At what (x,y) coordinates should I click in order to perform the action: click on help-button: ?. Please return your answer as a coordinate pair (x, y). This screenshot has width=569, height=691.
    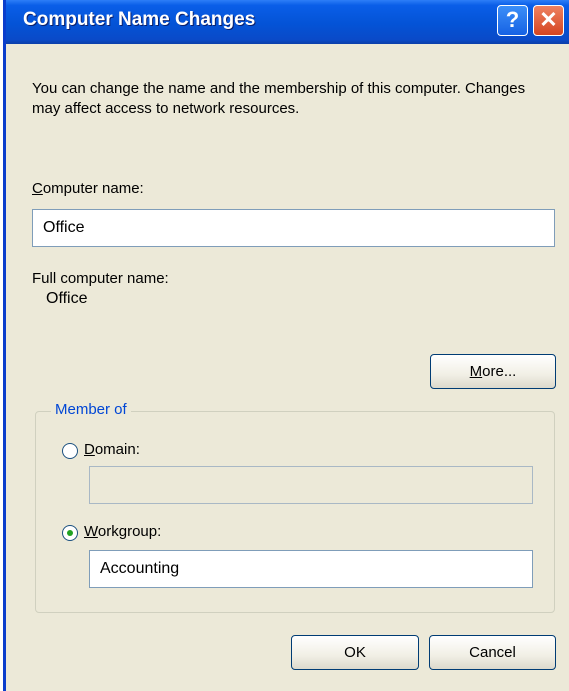
    Looking at the image, I should click on (512, 20).